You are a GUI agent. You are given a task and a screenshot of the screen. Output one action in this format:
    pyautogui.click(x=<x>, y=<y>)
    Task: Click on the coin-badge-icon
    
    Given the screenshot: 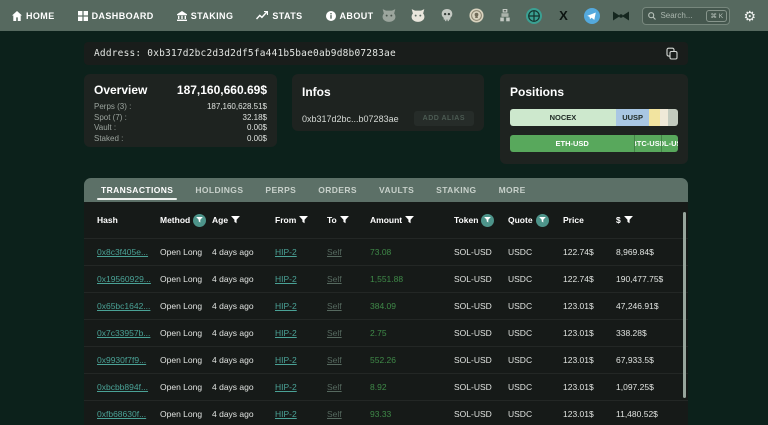 What is the action you would take?
    pyautogui.click(x=476, y=16)
    